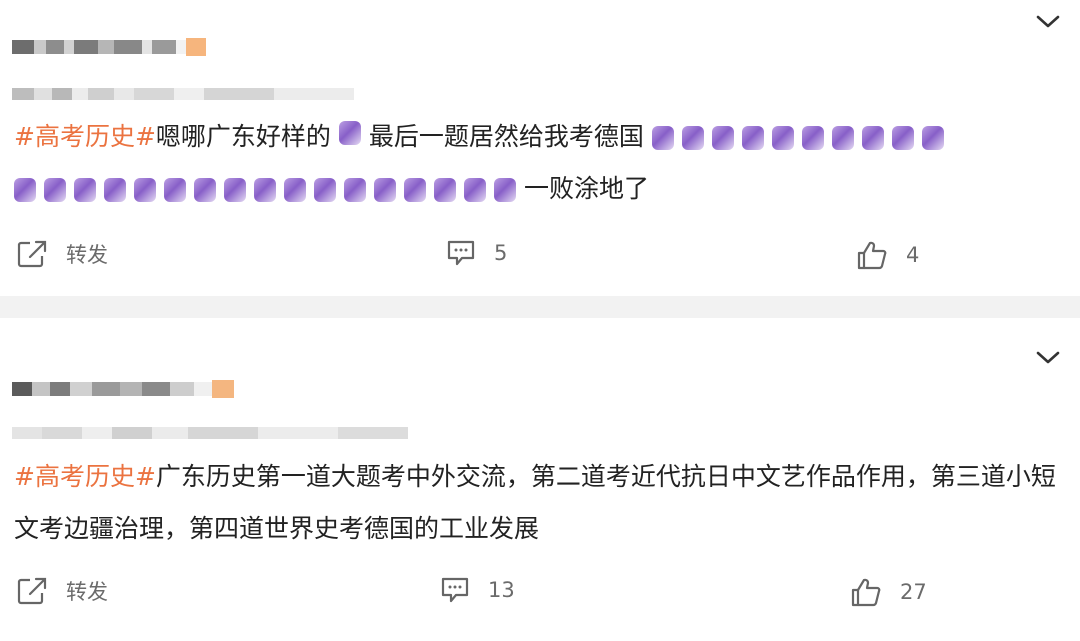  I want to click on action-bar: 转发 13 27, so click(540, 596).